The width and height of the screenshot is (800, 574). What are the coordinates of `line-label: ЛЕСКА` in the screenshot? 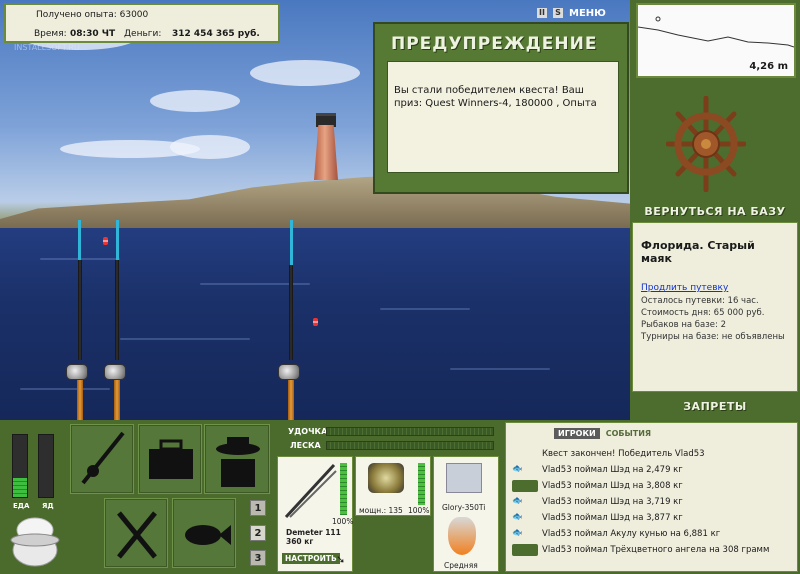 It's located at (305, 445).